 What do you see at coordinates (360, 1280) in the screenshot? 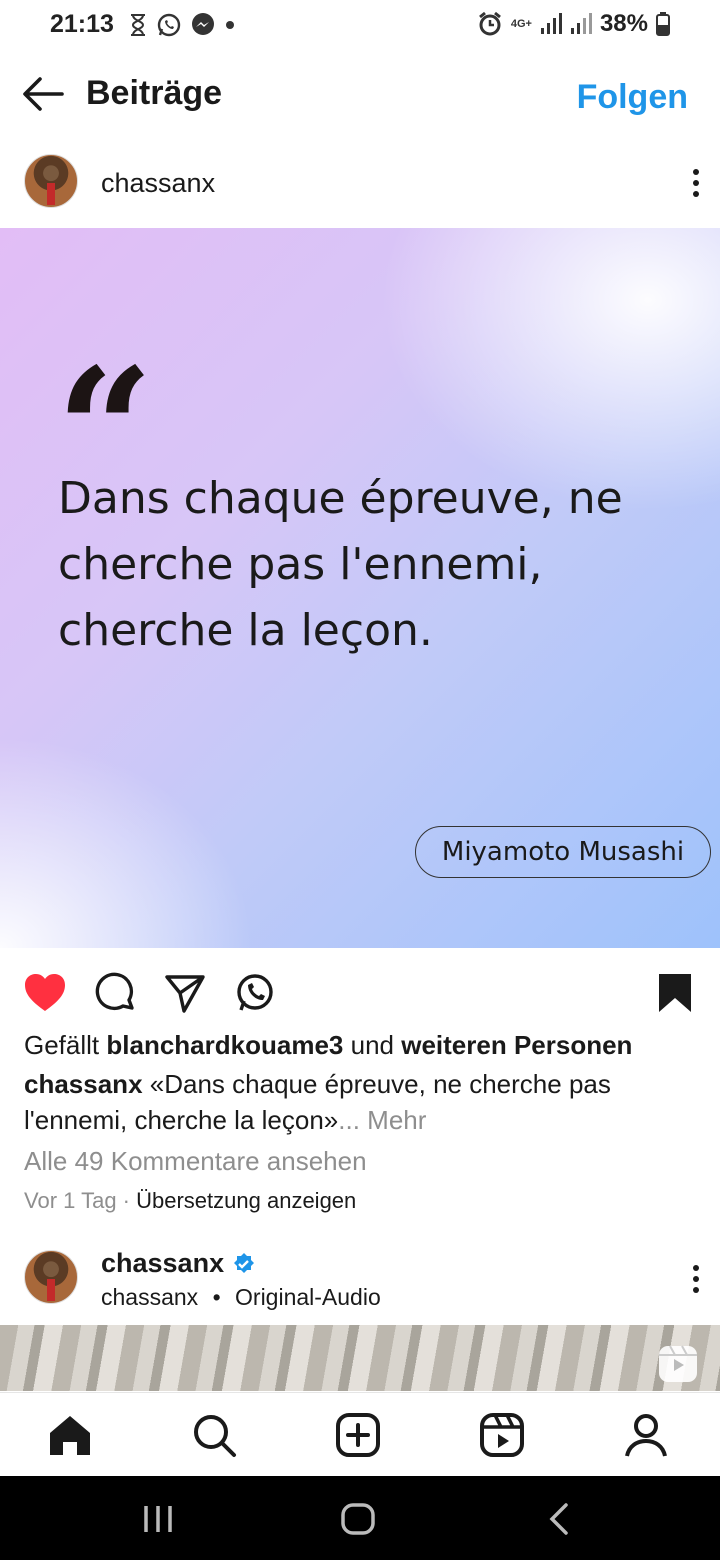
I see `next-post-header: chassanx chassanx • Original-Audio` at bounding box center [360, 1280].